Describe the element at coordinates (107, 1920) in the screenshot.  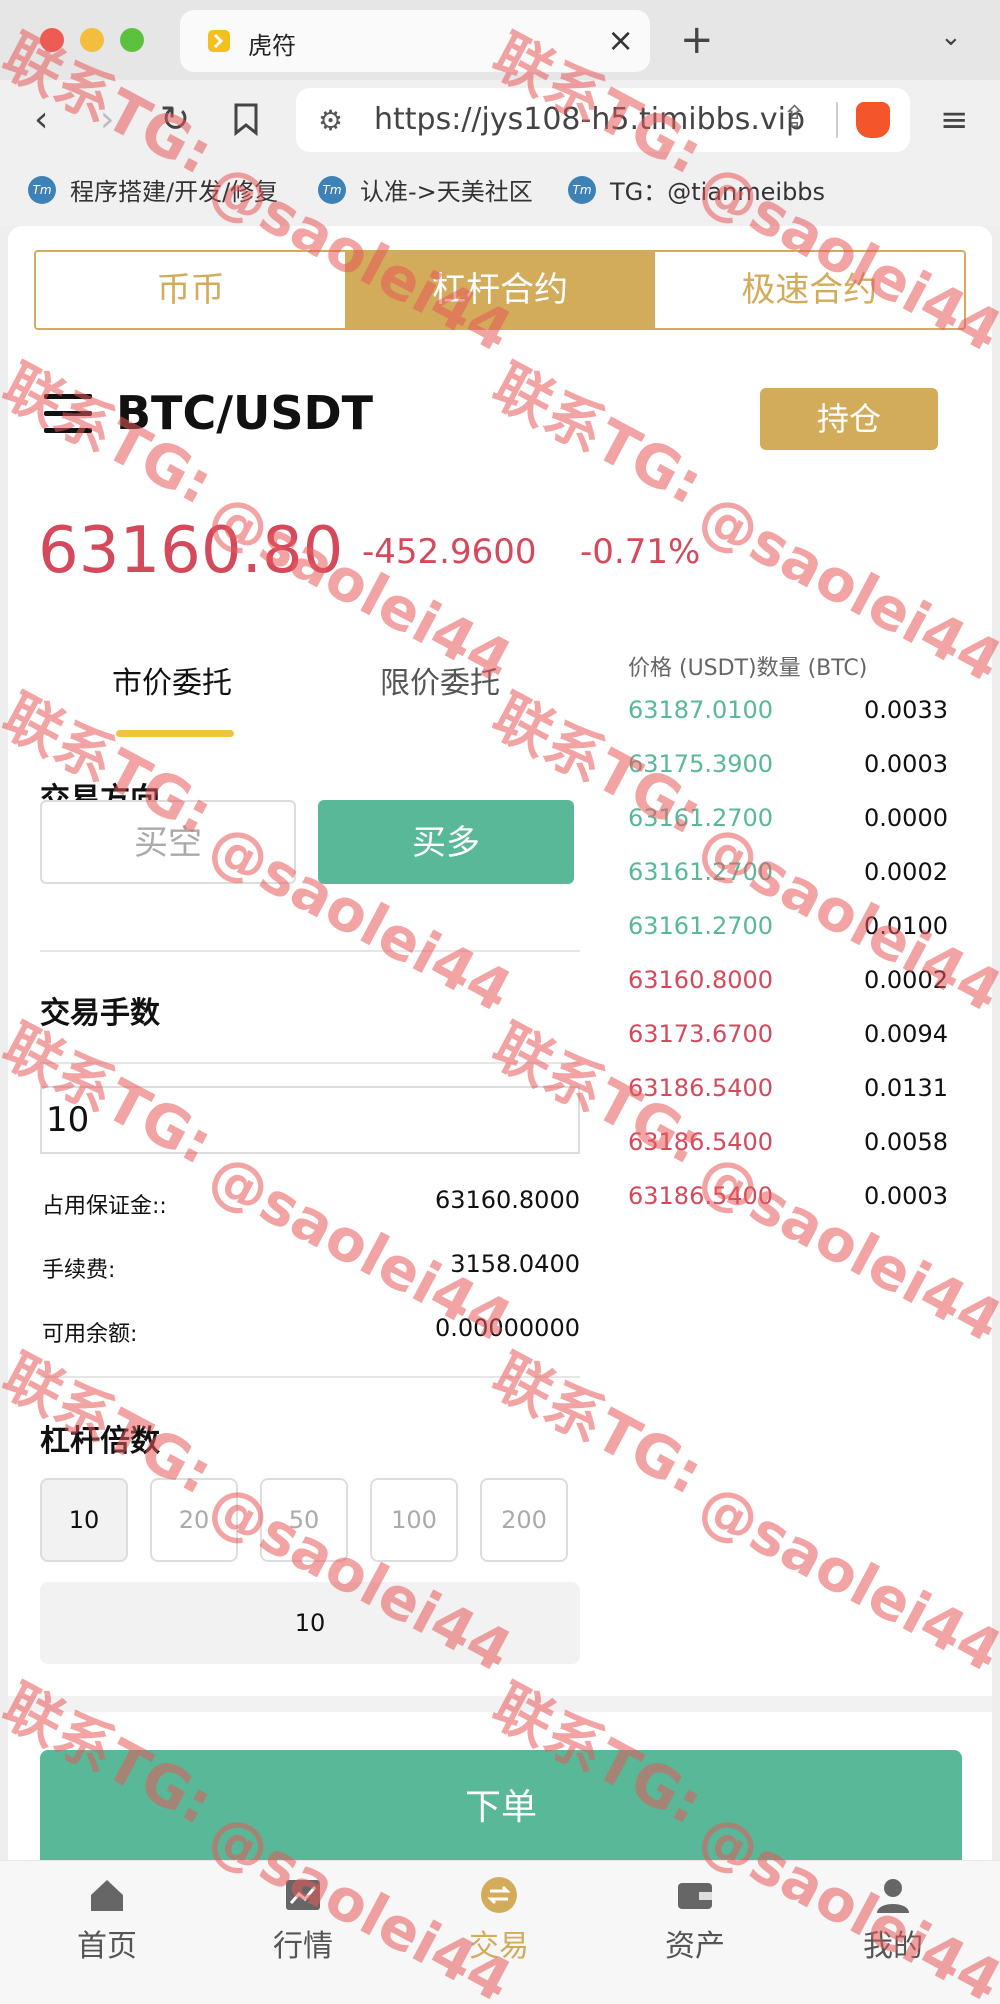
I see `nav-home: 首页` at that location.